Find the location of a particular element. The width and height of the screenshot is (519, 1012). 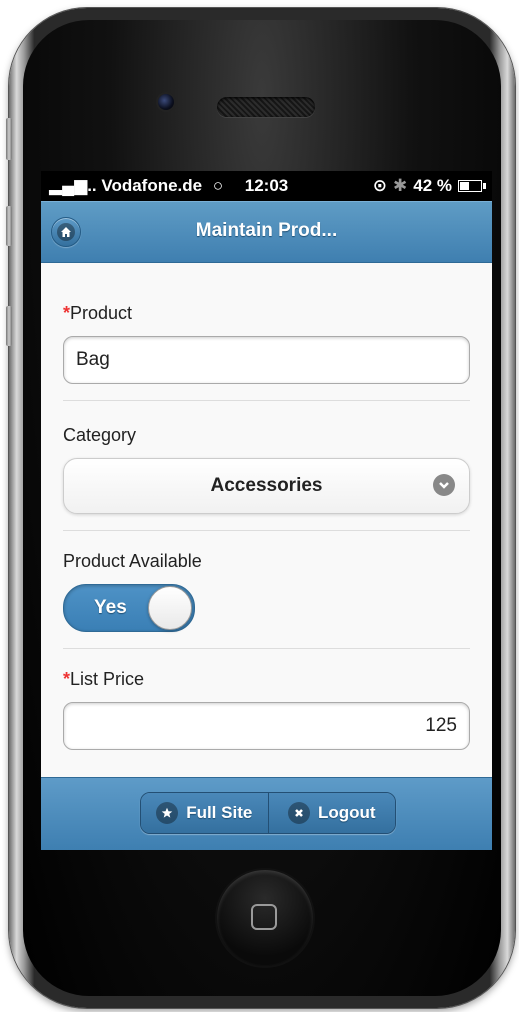

close-icon is located at coordinates (298, 813).